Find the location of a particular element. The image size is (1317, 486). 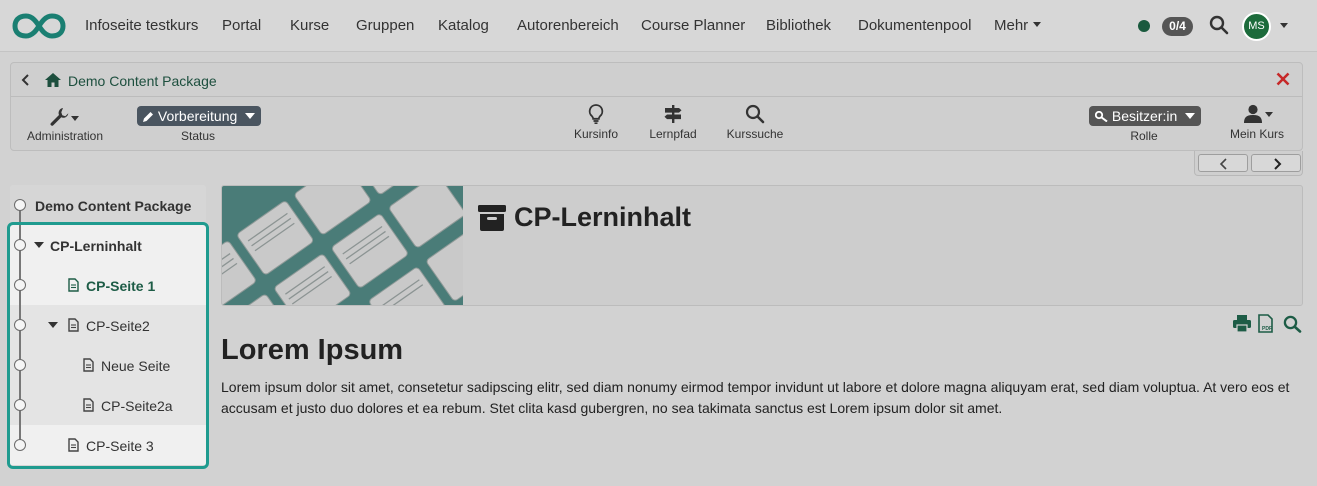

nav-infoseite-testkurs: Infoseite testkurs is located at coordinates (141, 25).